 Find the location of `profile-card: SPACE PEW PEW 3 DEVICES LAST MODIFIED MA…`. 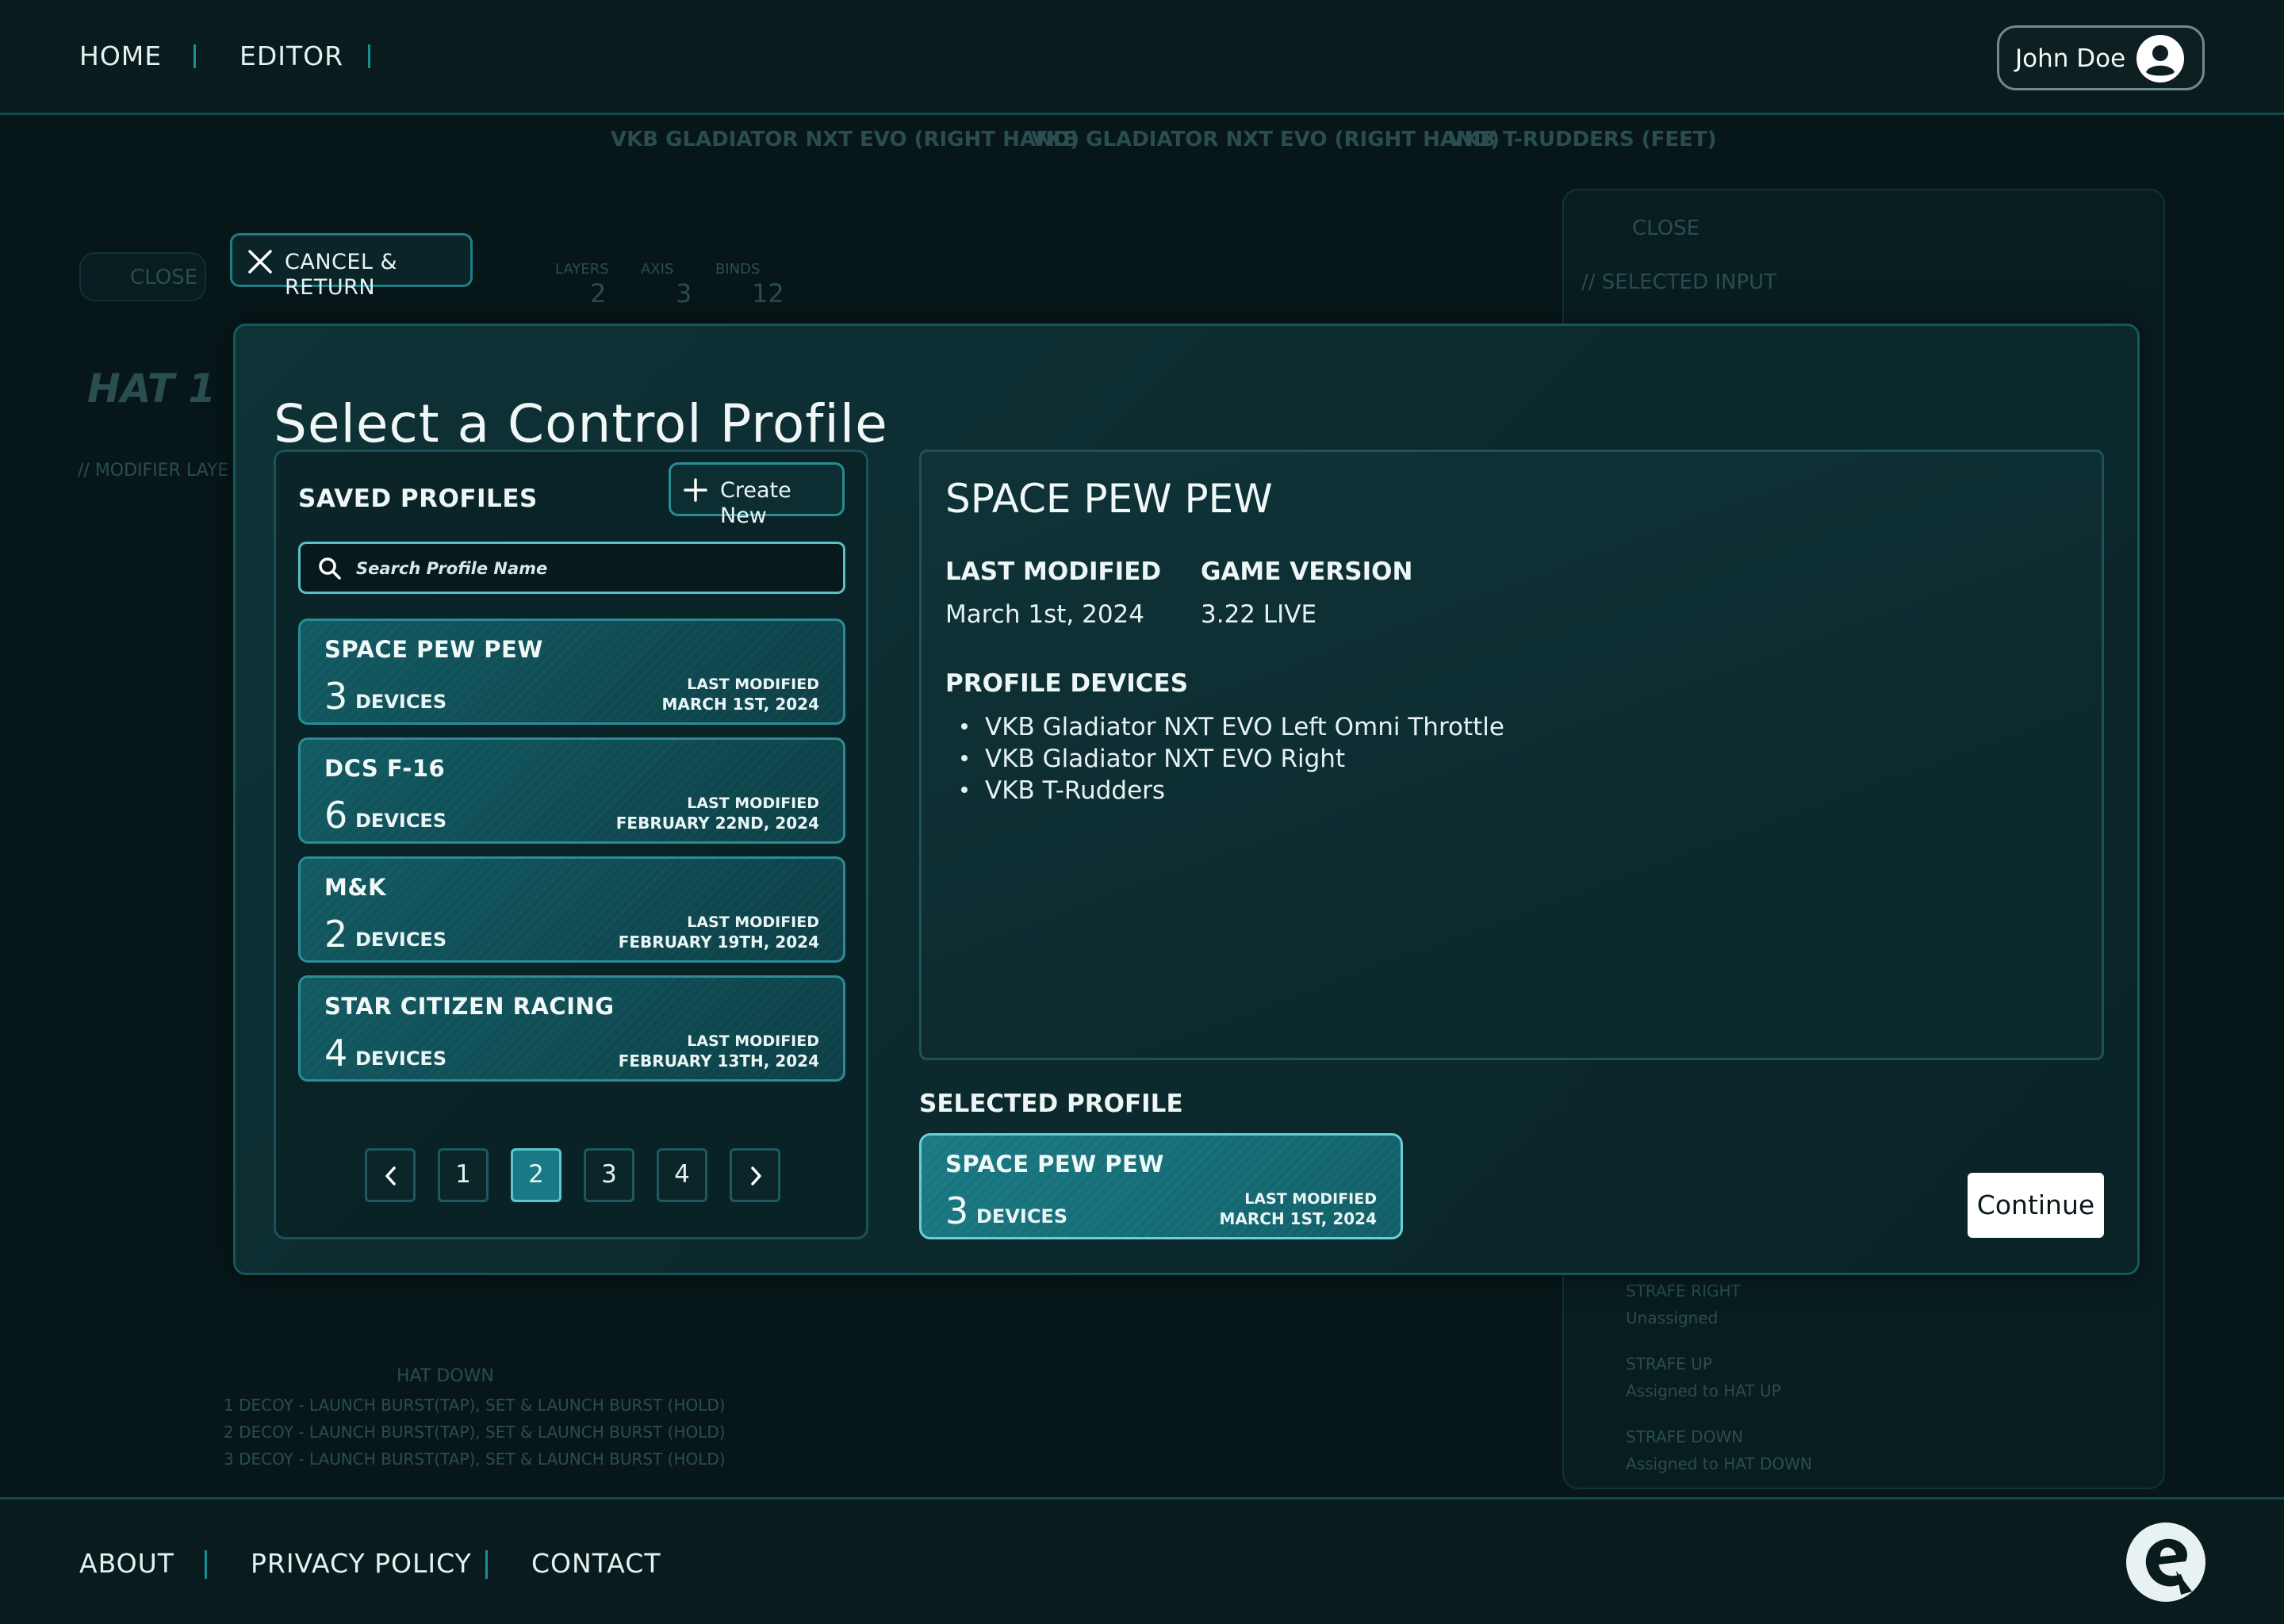

profile-card: SPACE PEW PEW 3 DEVICES LAST MODIFIED MA… is located at coordinates (571, 672).